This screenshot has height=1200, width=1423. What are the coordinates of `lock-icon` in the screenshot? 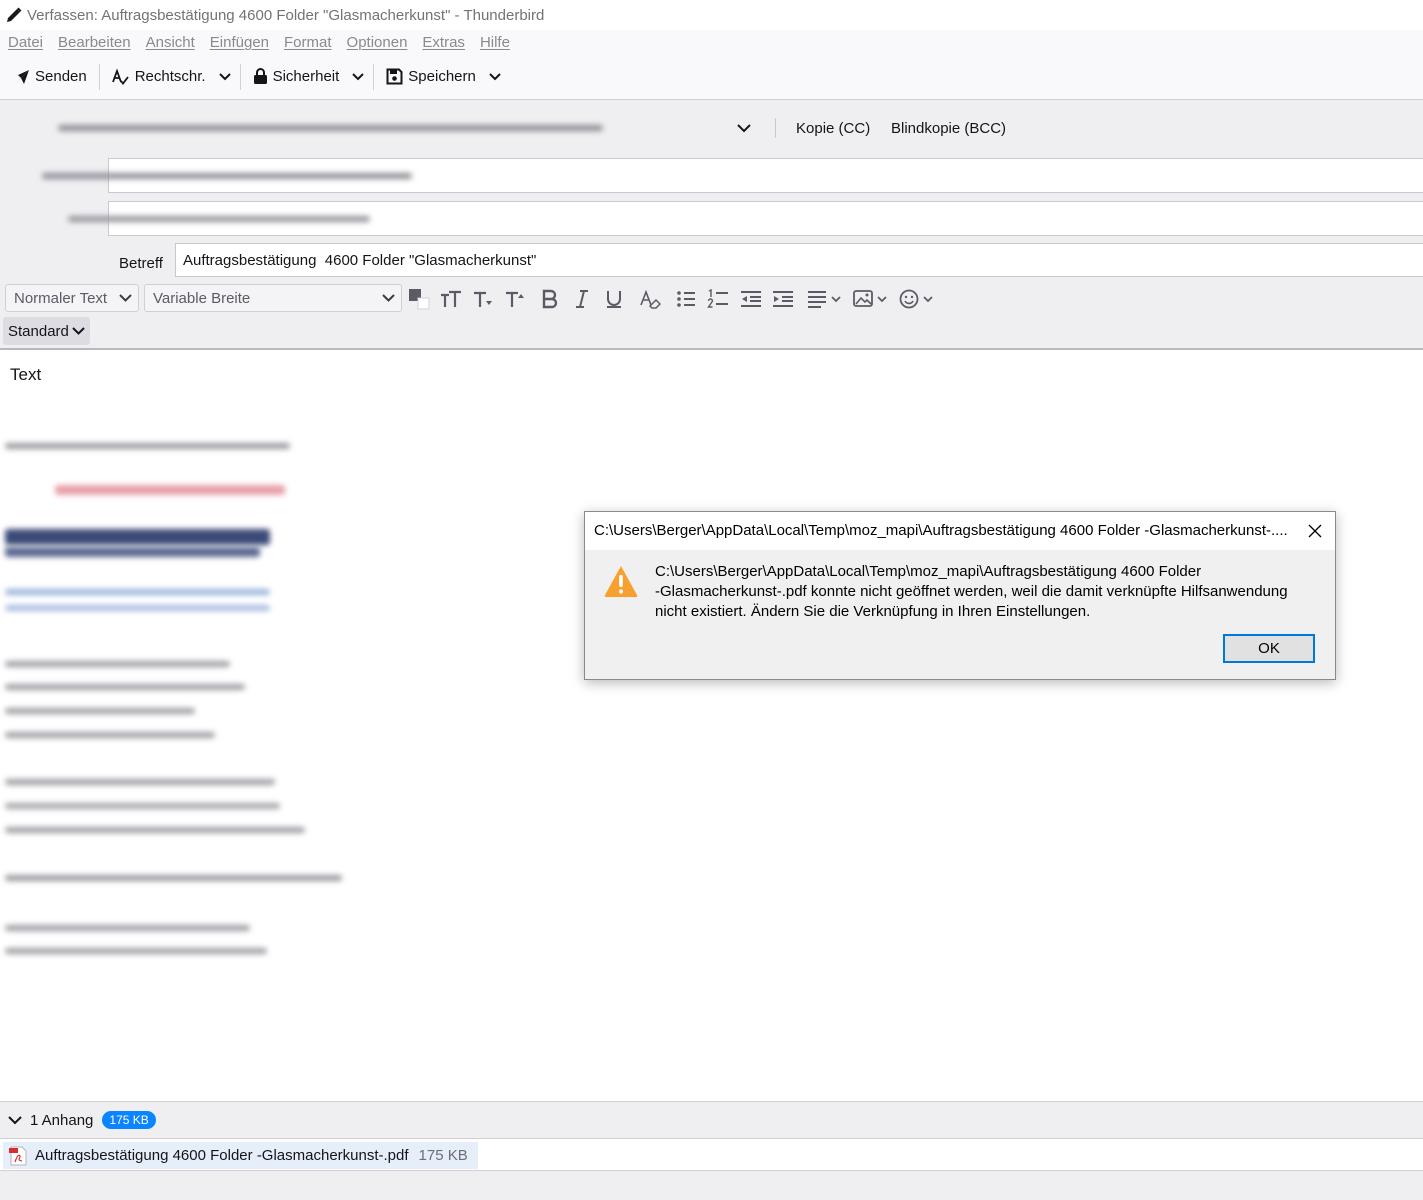 It's located at (260, 76).